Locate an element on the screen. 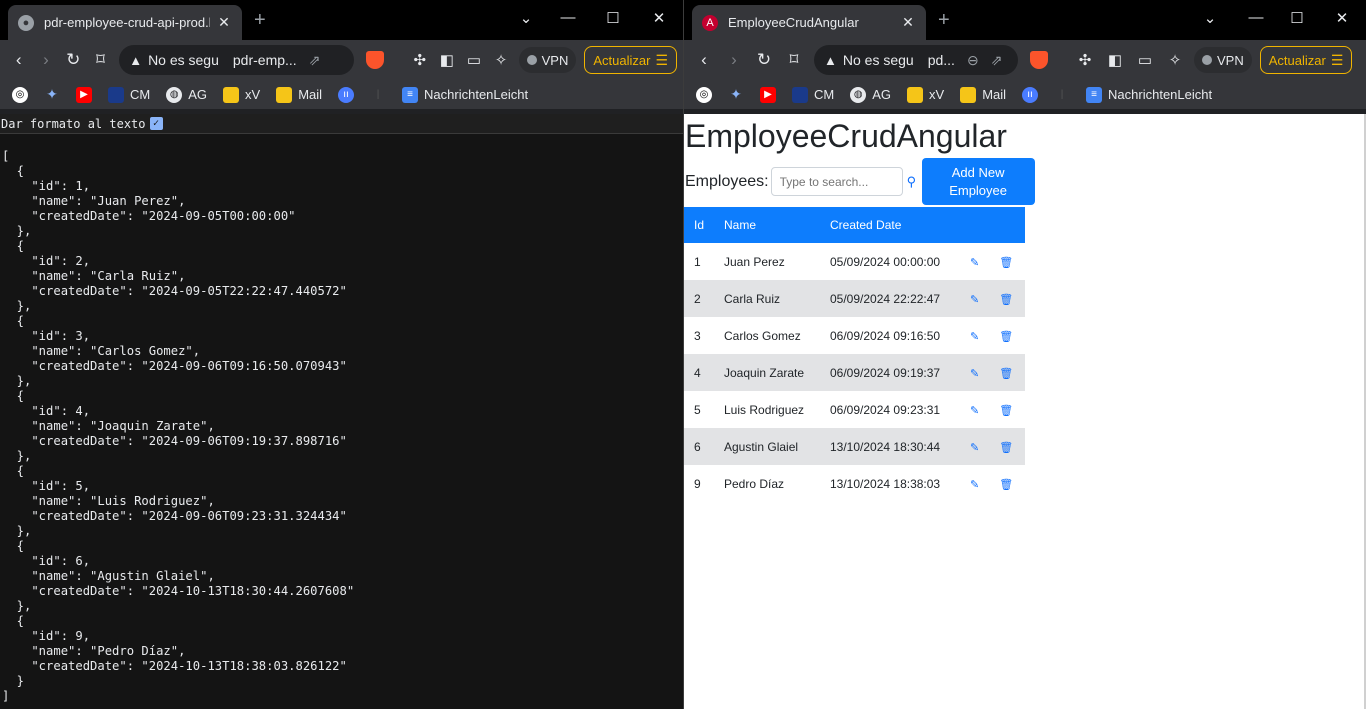  tab-angular-app: A EmployeeCrudAngular ✕ is located at coordinates (809, 22).